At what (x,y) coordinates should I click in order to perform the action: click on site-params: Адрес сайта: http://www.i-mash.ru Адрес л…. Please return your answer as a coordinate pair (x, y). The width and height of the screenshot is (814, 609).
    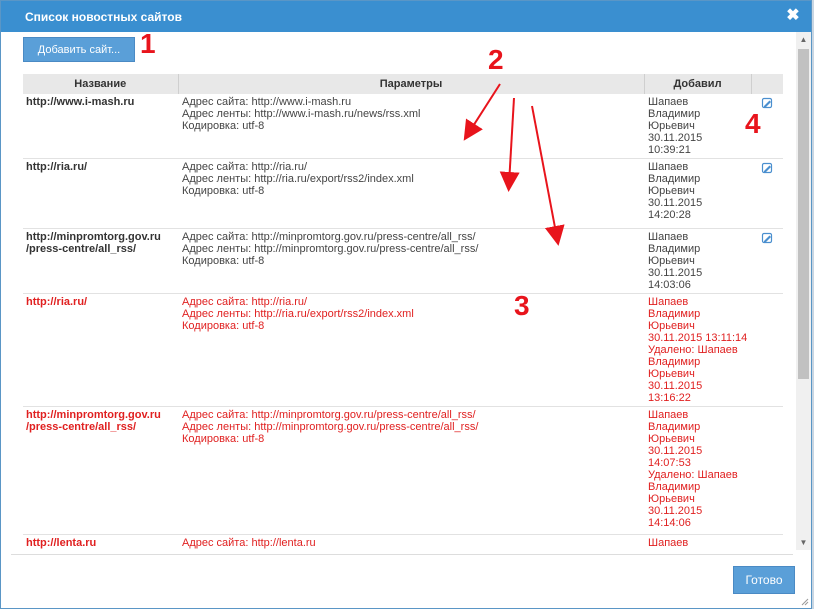
    Looking at the image, I should click on (411, 126).